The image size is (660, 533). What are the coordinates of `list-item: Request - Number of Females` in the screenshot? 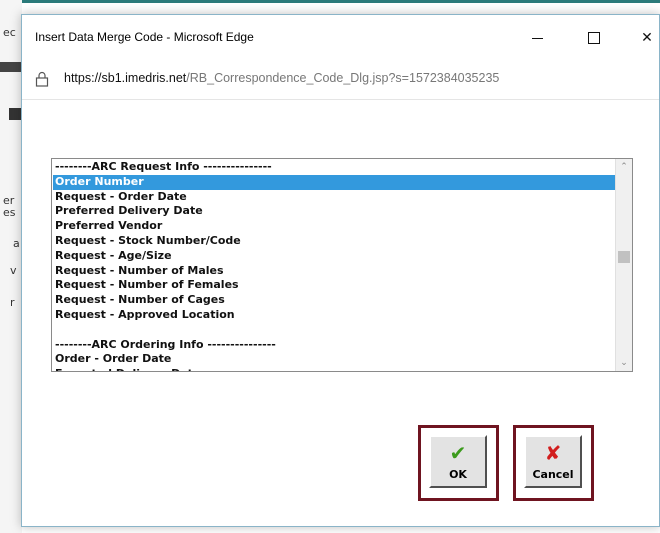 It's located at (334, 285).